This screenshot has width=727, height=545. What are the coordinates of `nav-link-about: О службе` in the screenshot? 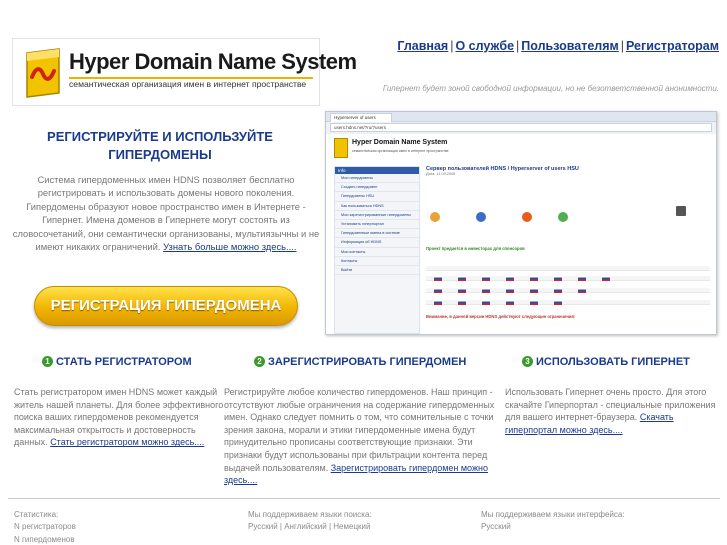 It's located at (484, 46).